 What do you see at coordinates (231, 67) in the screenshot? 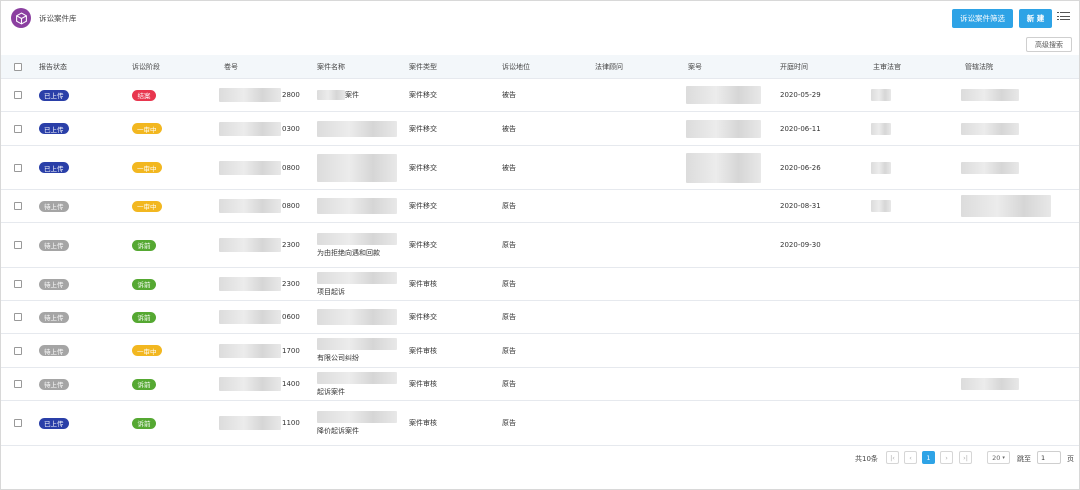
I see `col-file-number: 卷号` at bounding box center [231, 67].